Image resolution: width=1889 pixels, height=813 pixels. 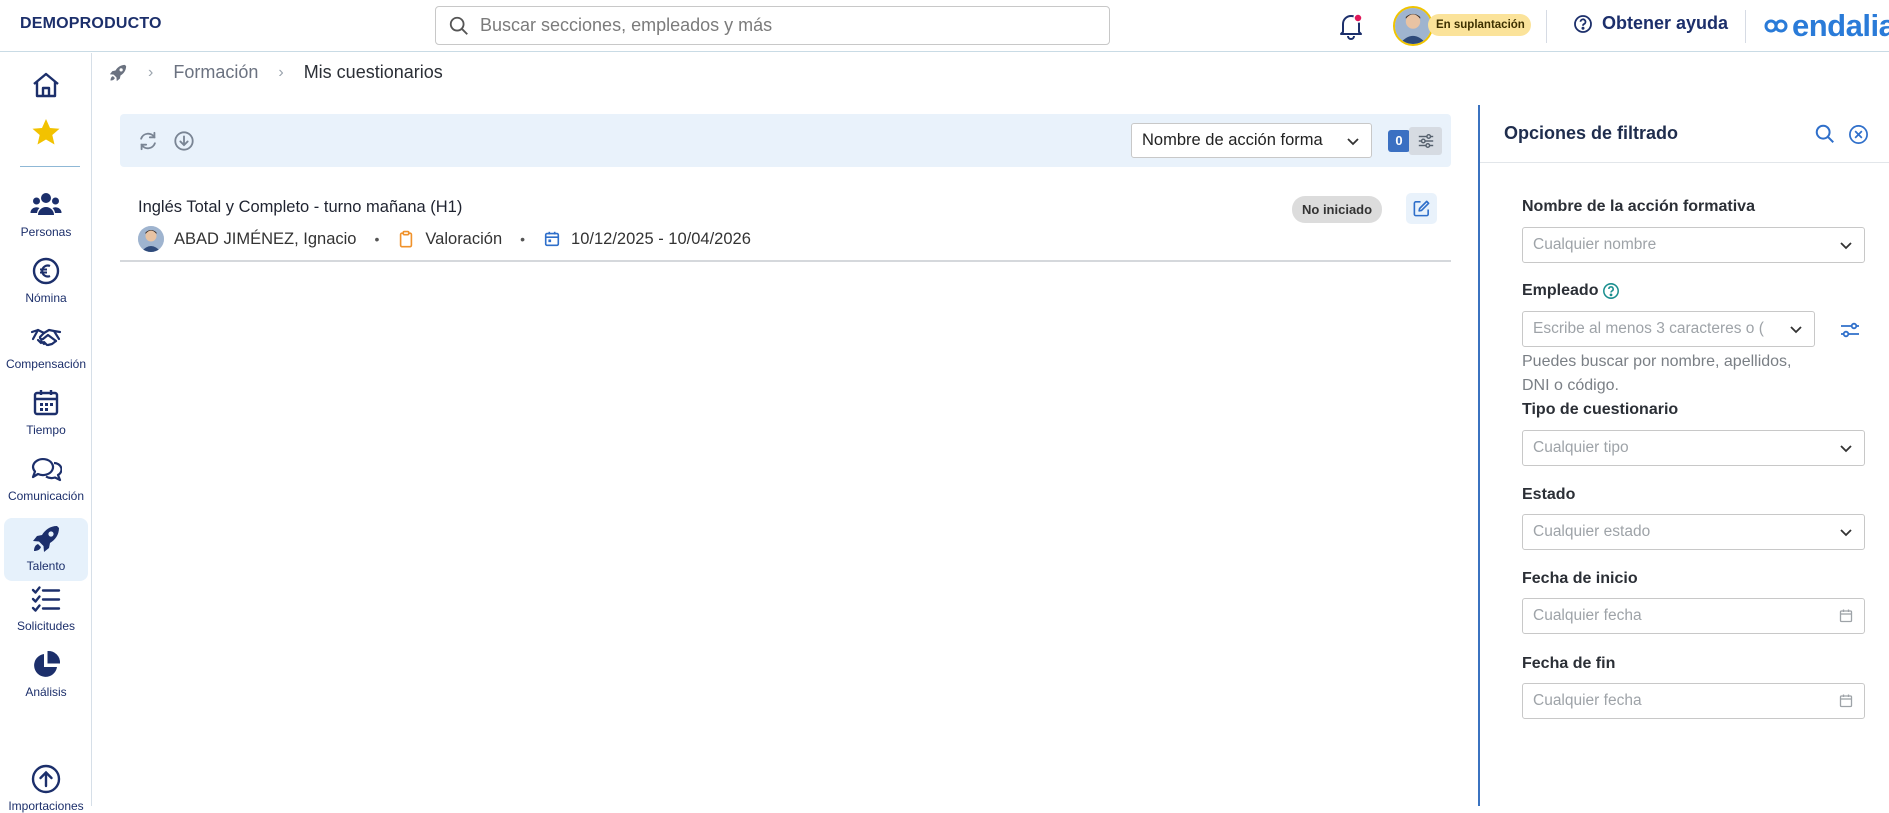 I want to click on sidebar-item-label: Importaciones, so click(x=46, y=806).